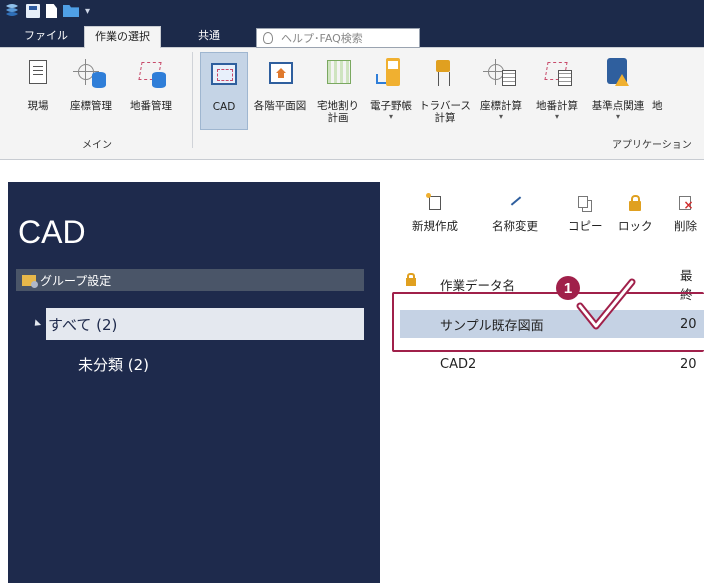  What do you see at coordinates (209, 37) in the screenshot?
I see `tab-common: 共通` at bounding box center [209, 37].